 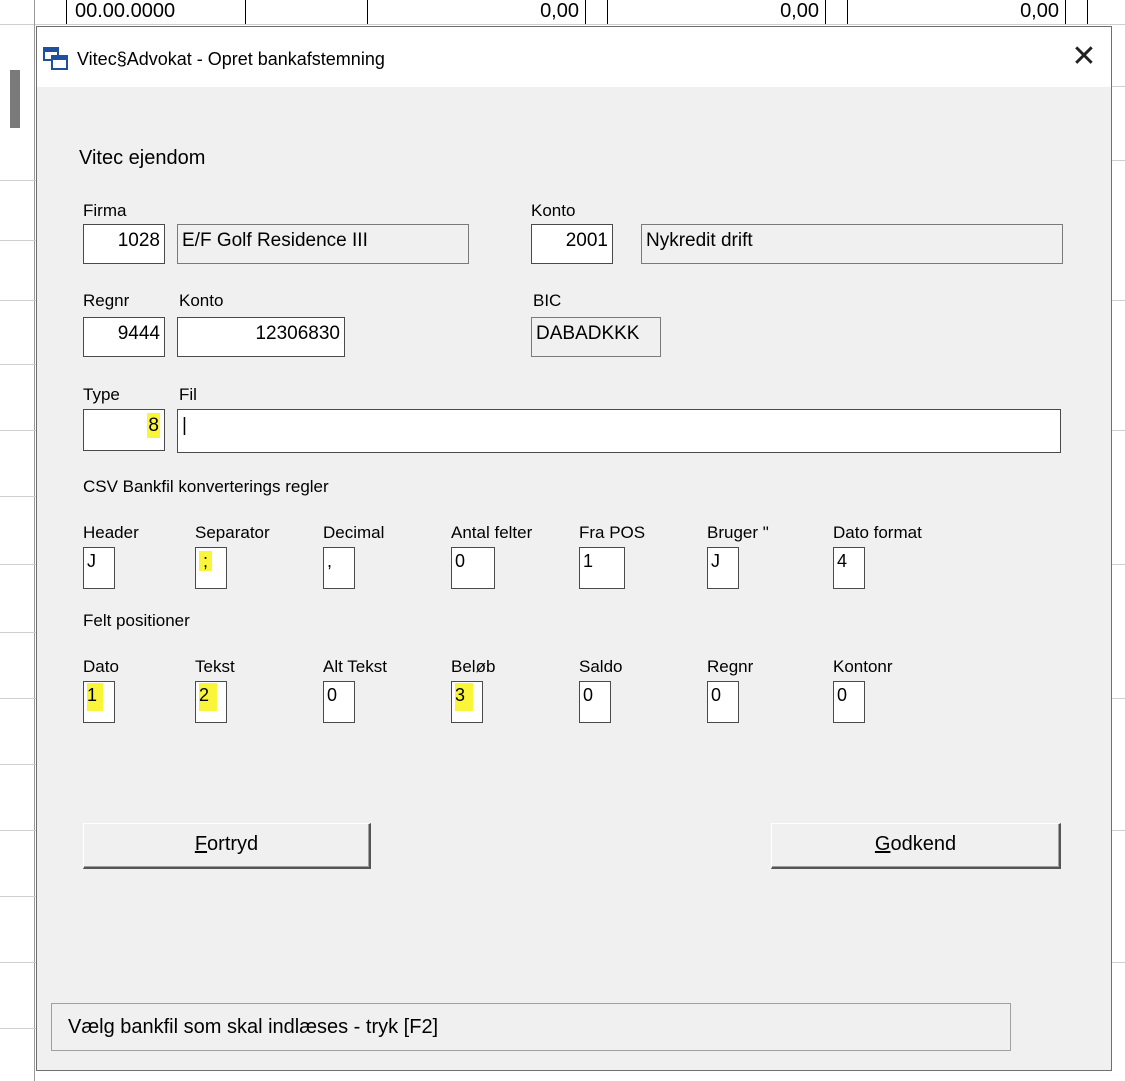 I want to click on window-title: Vitec§Advokat - Opret bankafstemning, so click(x=231, y=59).